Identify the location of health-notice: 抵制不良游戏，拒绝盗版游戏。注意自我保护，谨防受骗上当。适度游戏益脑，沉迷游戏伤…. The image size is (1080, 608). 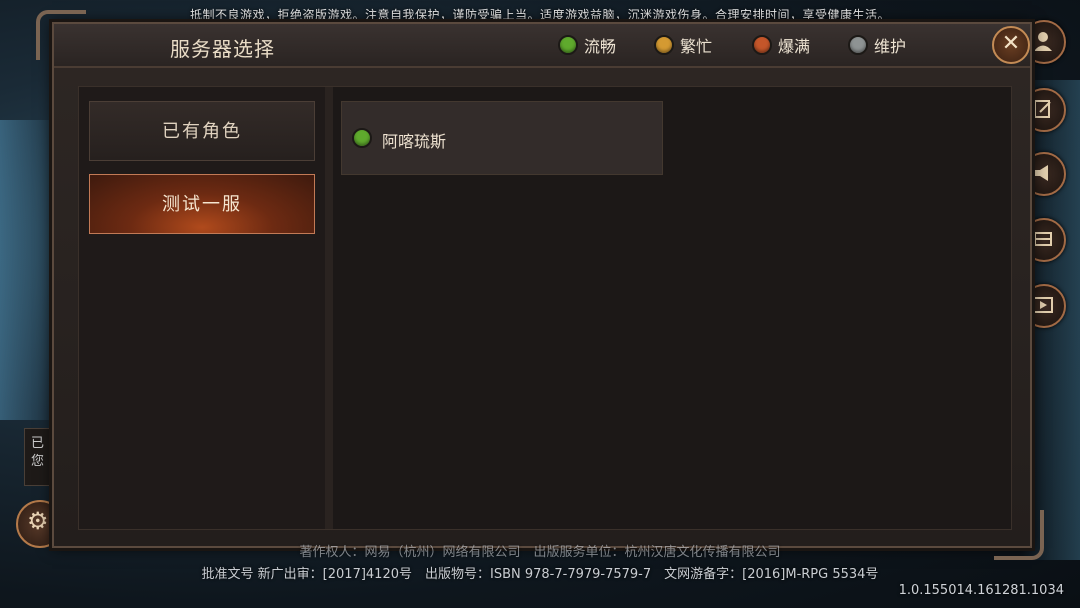
(539, 15).